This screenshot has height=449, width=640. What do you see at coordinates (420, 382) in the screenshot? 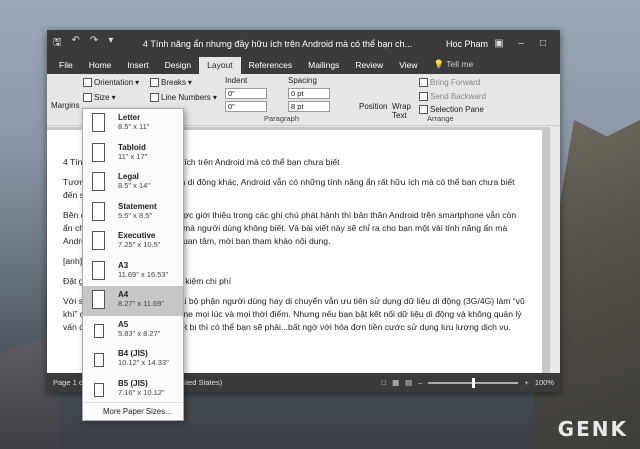
I see `zoom-out-icon: –` at bounding box center [420, 382].